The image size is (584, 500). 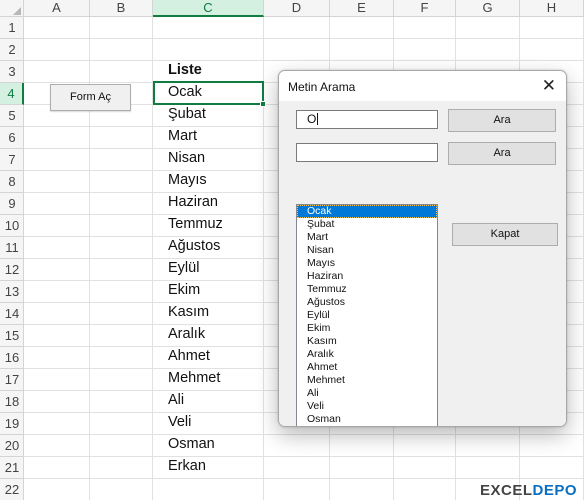 What do you see at coordinates (176, 400) in the screenshot?
I see `list-cell: Ali` at bounding box center [176, 400].